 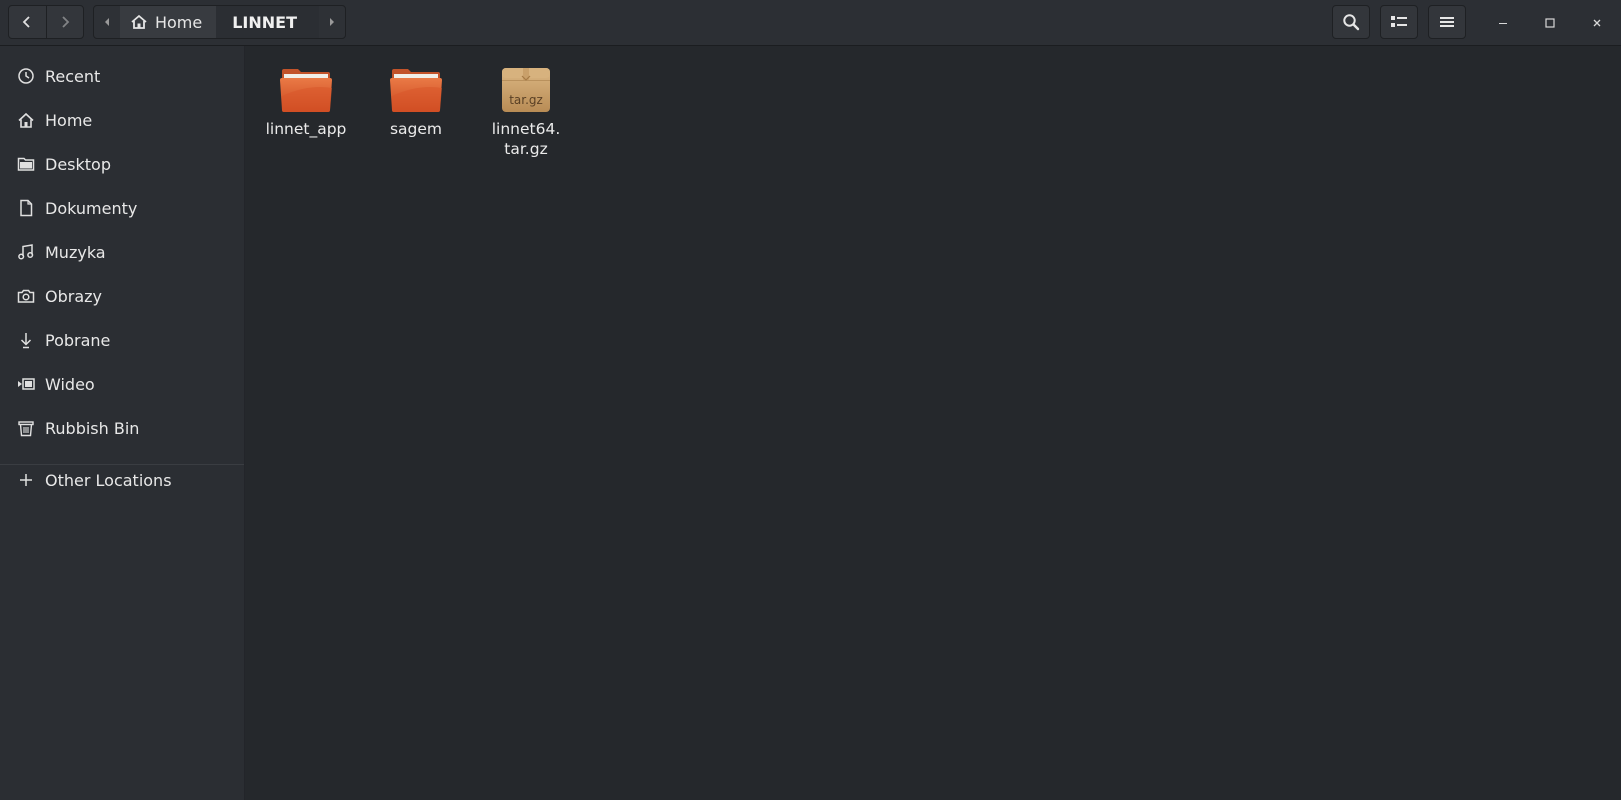 What do you see at coordinates (108, 480) in the screenshot?
I see `sidebar-item-label: Other Locations` at bounding box center [108, 480].